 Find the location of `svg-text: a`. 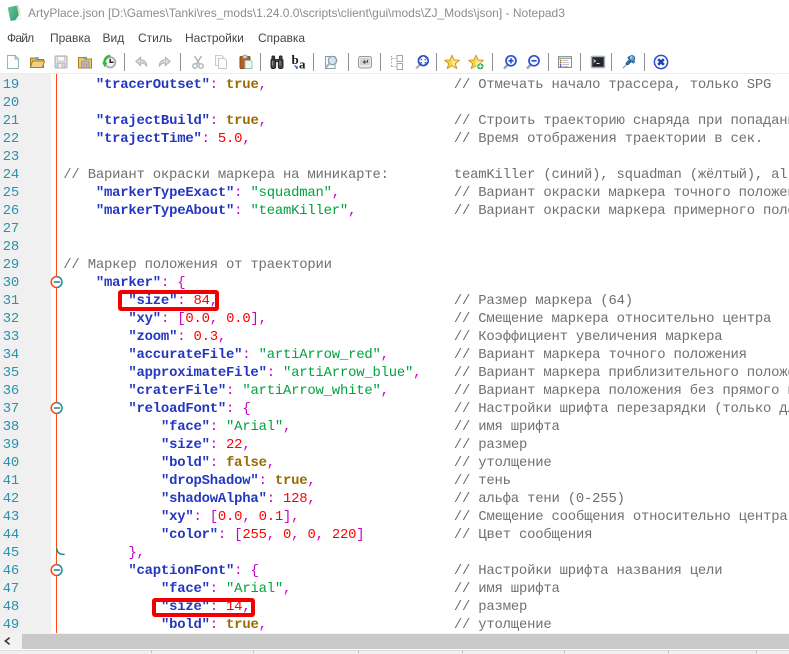

svg-text: a is located at coordinates (302, 64).